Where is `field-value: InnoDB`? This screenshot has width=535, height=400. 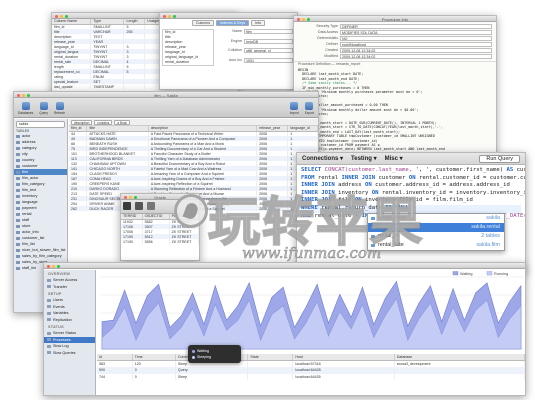 field-value: InnoDB is located at coordinates (268, 41).